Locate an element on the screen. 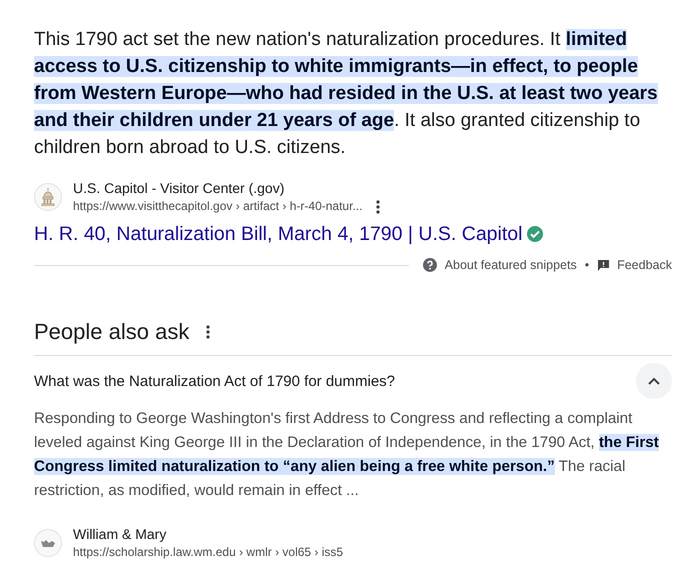  dome-icon is located at coordinates (48, 197).